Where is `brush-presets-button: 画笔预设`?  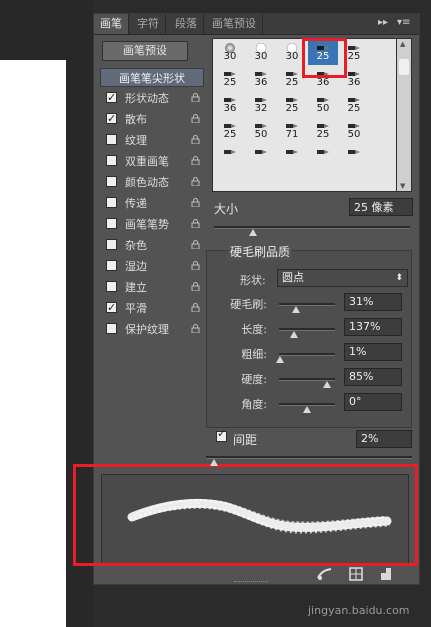 brush-presets-button: 画笔预设 is located at coordinates (145, 51).